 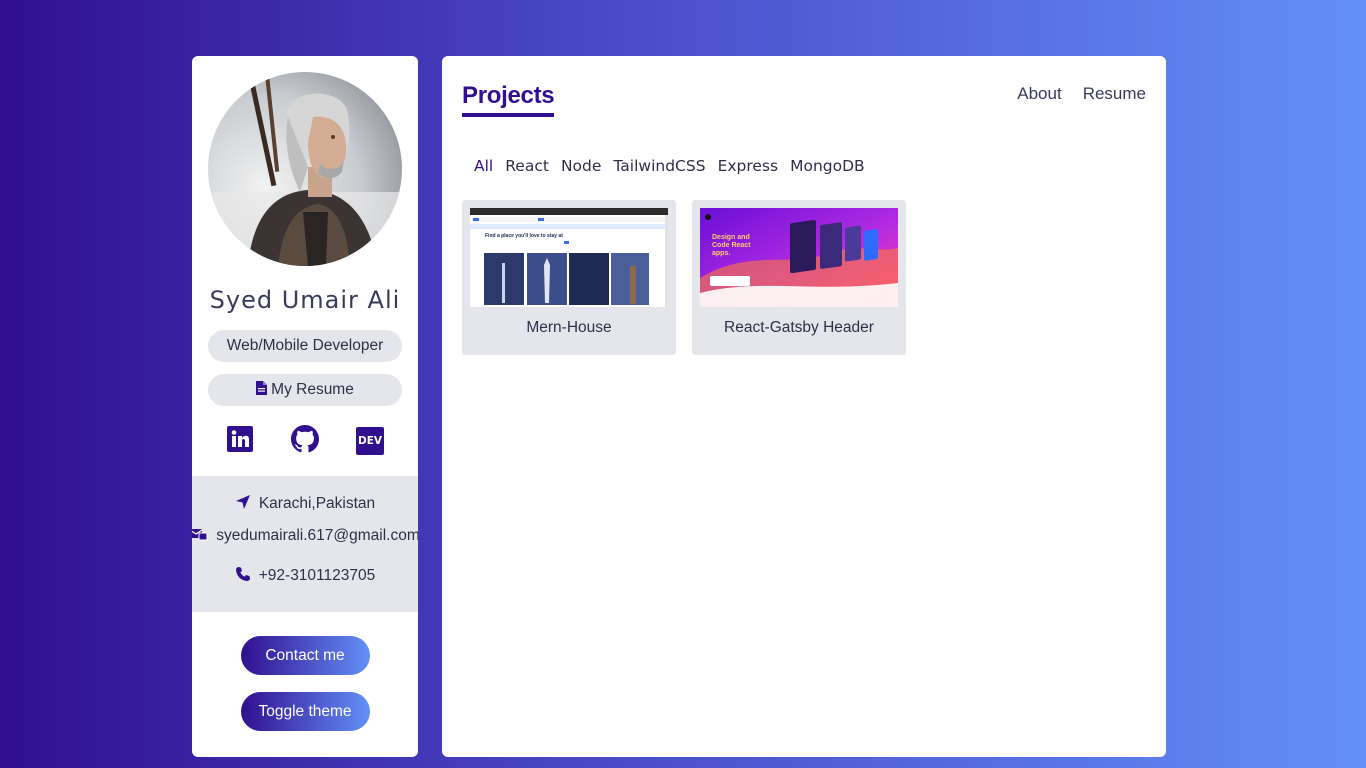 What do you see at coordinates (748, 166) in the screenshot?
I see `filter-express: Express` at bounding box center [748, 166].